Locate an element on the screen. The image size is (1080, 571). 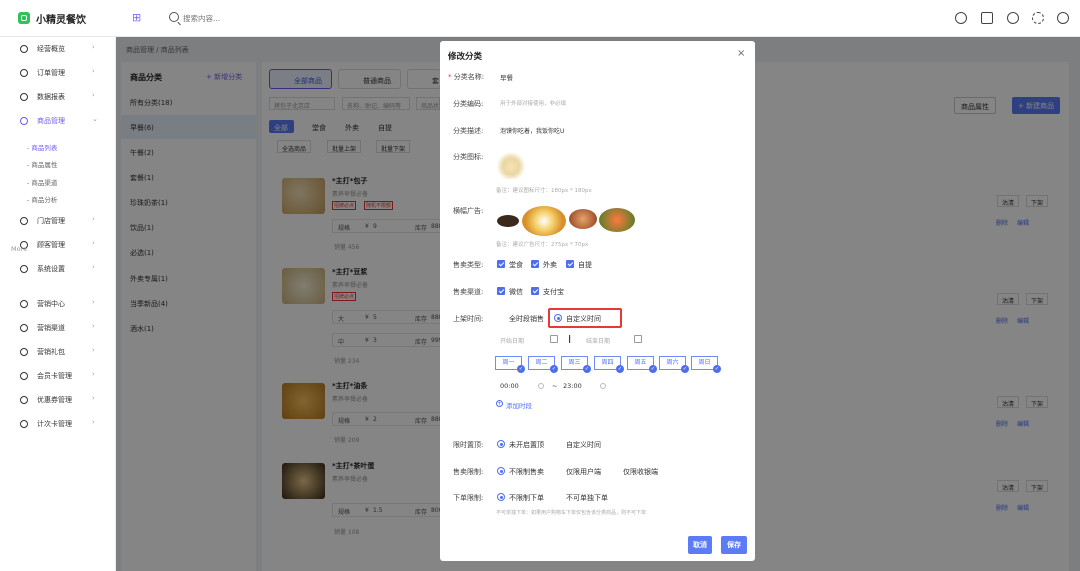
ticket-icon is located at coordinates (24, 424).